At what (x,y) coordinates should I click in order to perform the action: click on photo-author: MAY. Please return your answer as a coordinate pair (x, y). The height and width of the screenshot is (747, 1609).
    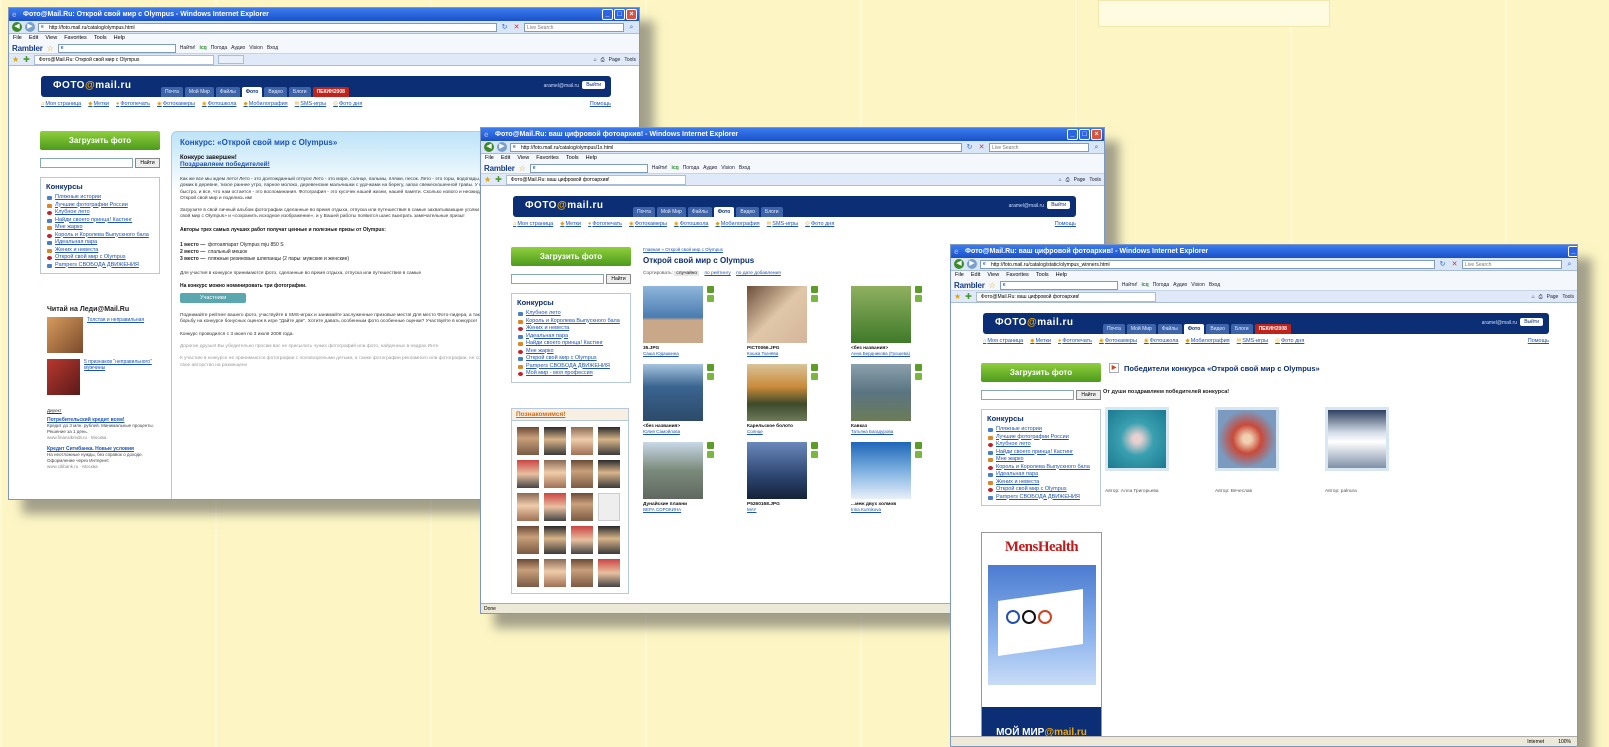
    Looking at the image, I should click on (786, 509).